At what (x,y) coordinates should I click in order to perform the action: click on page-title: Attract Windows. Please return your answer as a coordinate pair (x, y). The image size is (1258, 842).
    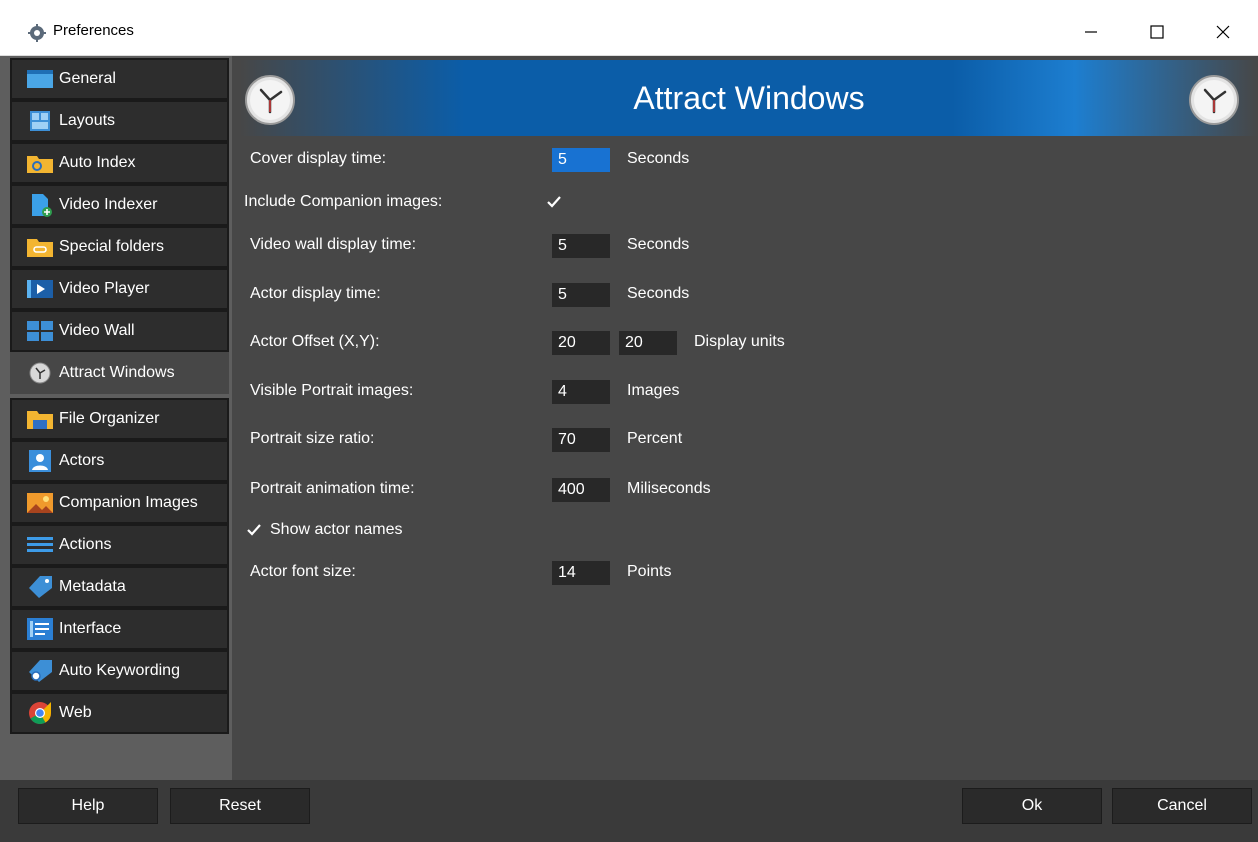
    Looking at the image, I should click on (749, 98).